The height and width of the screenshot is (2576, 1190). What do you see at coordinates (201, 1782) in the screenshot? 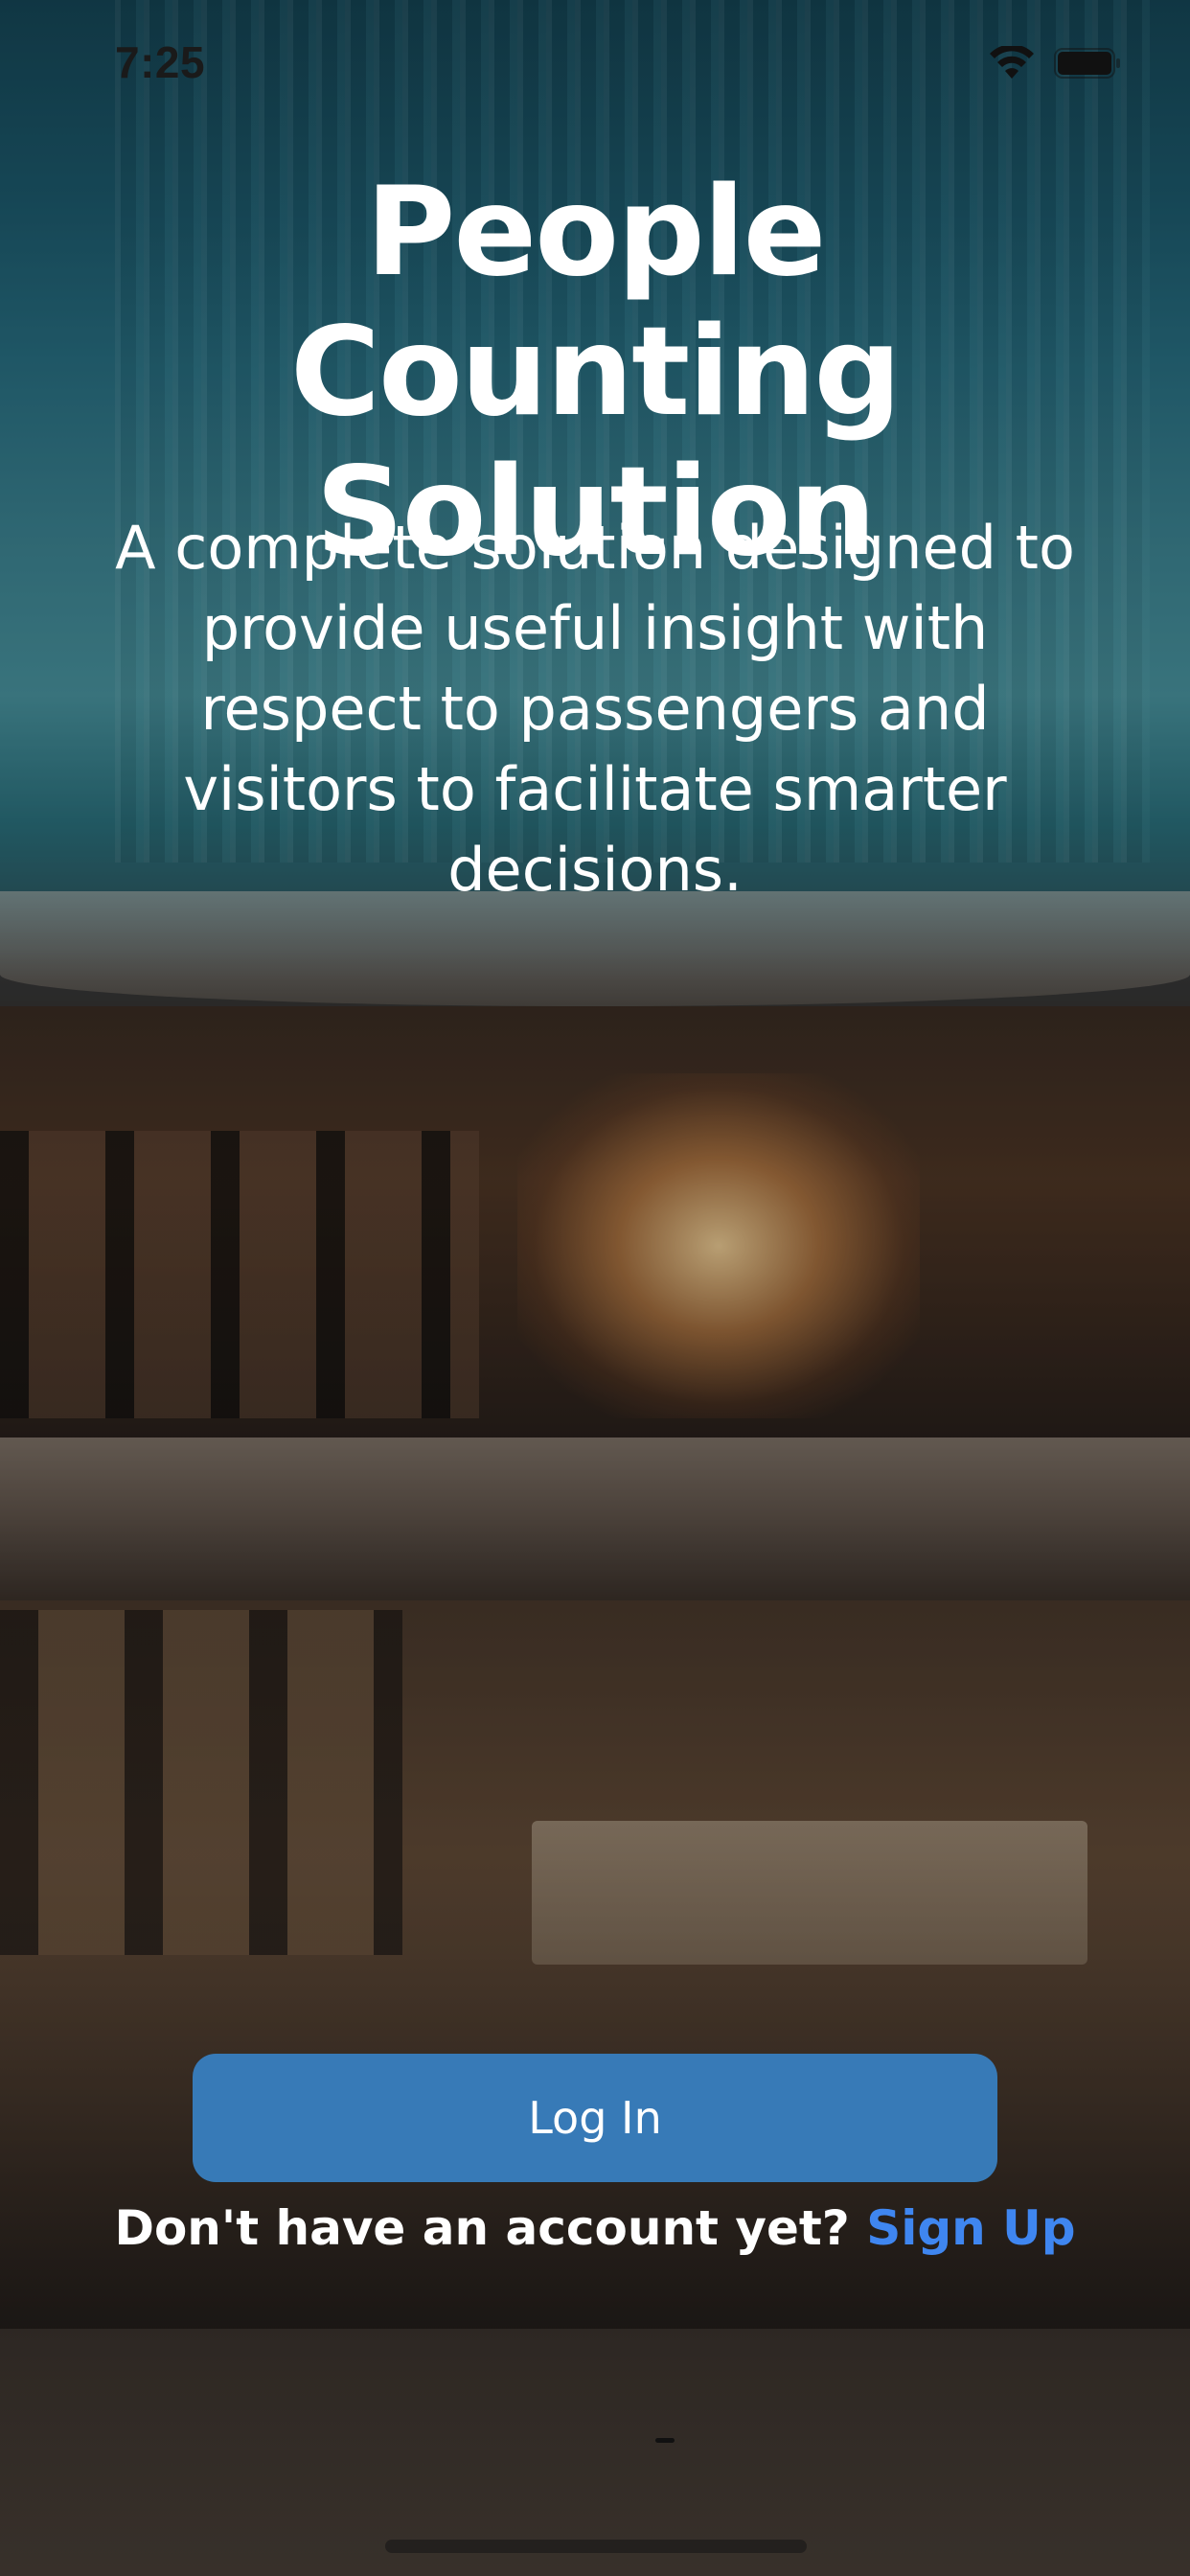
I see `background-lower-shops` at bounding box center [201, 1782].